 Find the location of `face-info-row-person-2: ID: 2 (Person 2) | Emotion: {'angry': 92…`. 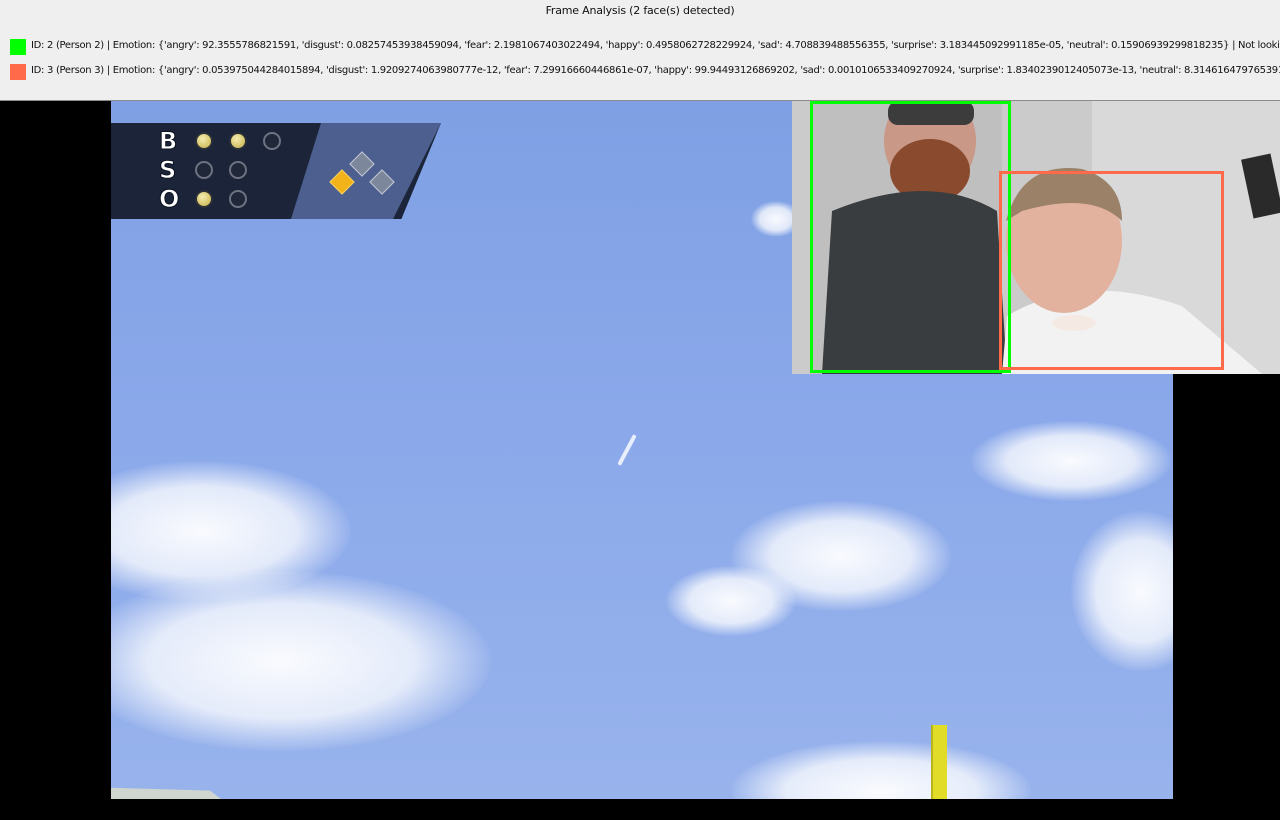

face-info-row-person-2: ID: 2 (Person 2) | Emotion: {'angry': 92… is located at coordinates (640, 47).